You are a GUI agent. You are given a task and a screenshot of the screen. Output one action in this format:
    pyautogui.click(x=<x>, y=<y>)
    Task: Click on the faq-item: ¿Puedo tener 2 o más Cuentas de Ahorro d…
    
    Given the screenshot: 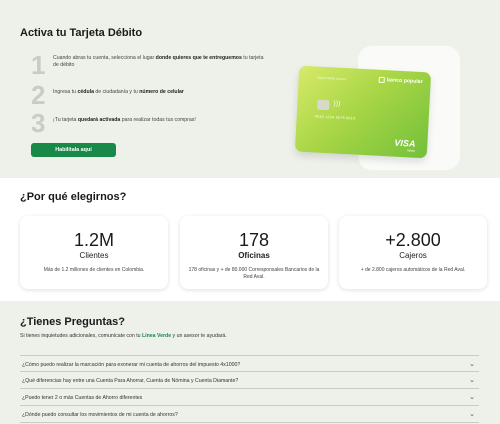 What is the action you would take?
    pyautogui.click(x=249, y=397)
    